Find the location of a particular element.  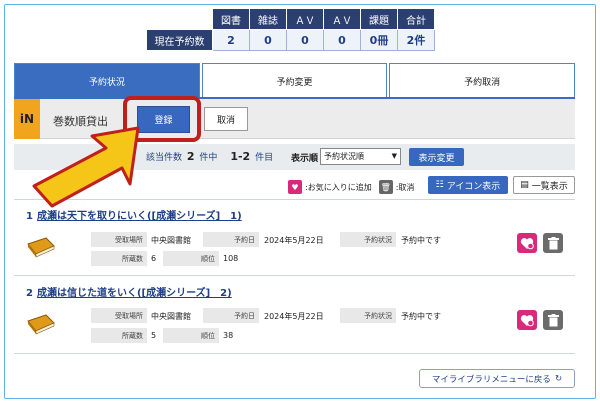

legend-delete-text: :取消 is located at coordinates (405, 187).